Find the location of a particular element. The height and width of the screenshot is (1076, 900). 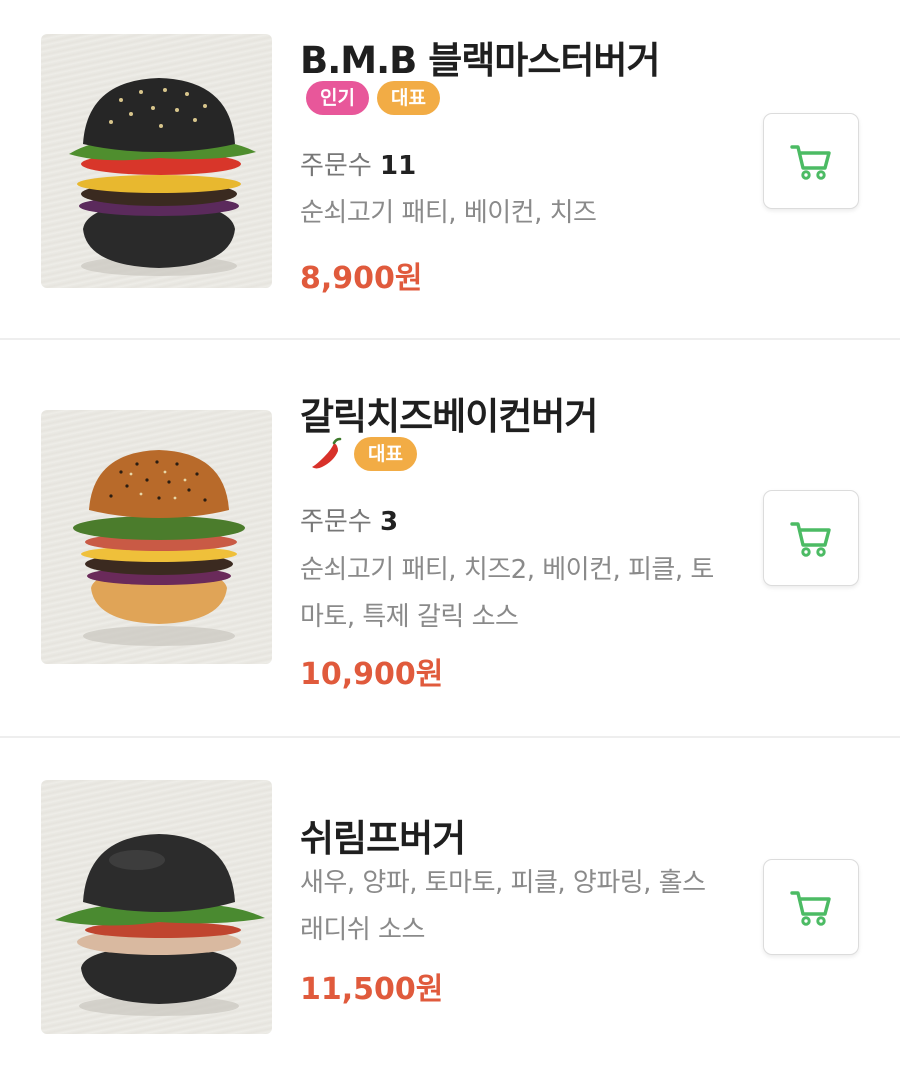

item-description: 새우, 양파, 토마토, 피클, 양파링, 홀스래디쉬 소스 is located at coordinates (503, 906).